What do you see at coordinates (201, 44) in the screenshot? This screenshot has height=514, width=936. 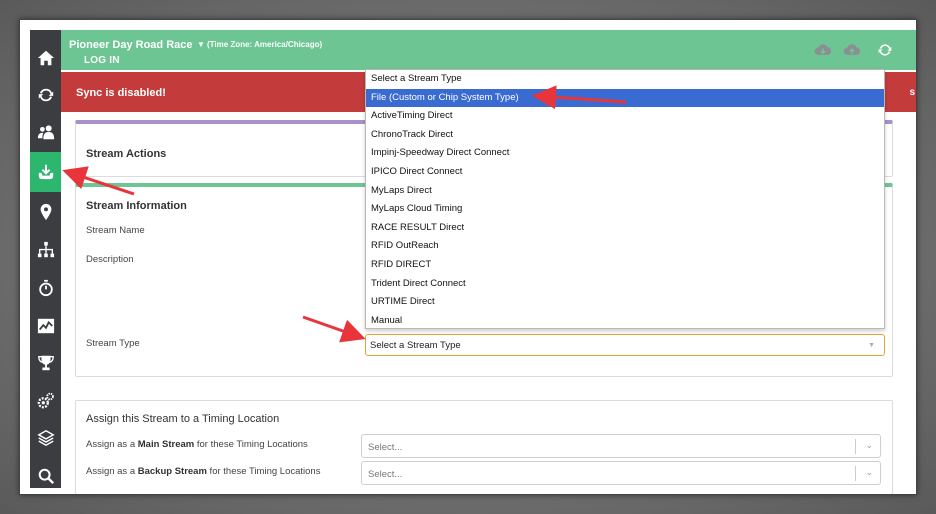 I see `event-switch-caret-icon: ▼` at bounding box center [201, 44].